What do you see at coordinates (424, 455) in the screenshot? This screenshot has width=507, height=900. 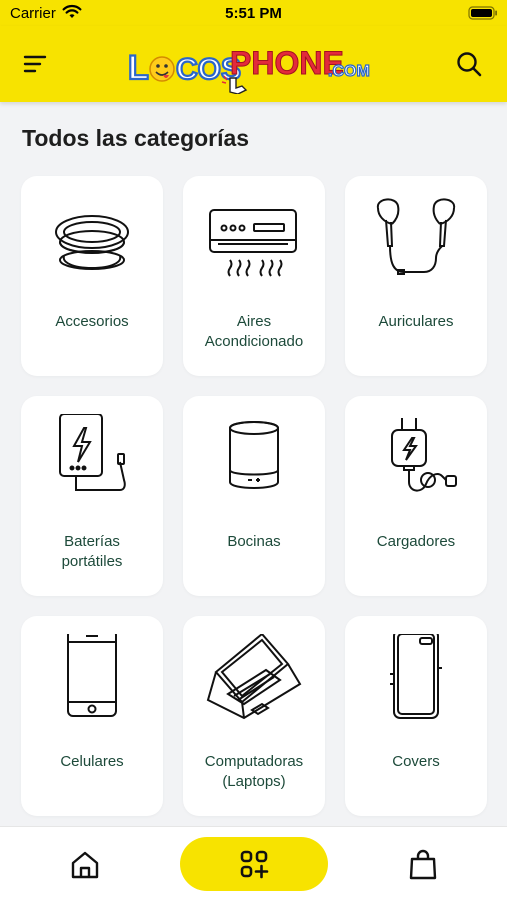 I see `charger-icon` at bounding box center [424, 455].